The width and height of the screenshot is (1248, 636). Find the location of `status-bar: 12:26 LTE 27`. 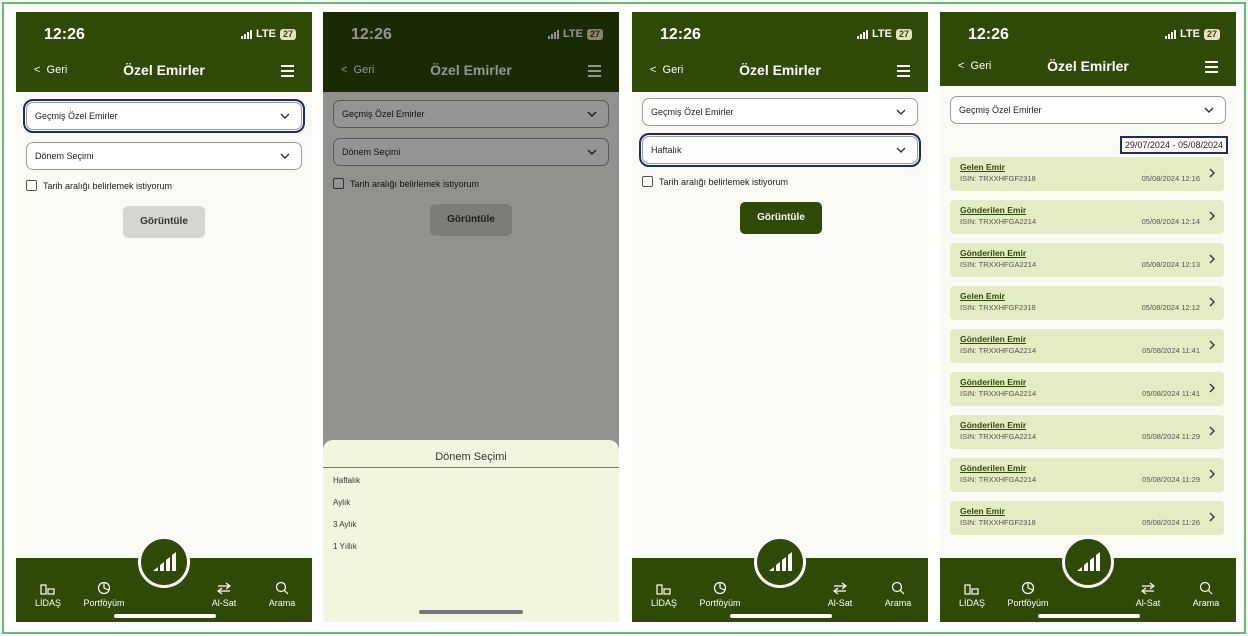

status-bar: 12:26 LTE 27 is located at coordinates (780, 31).